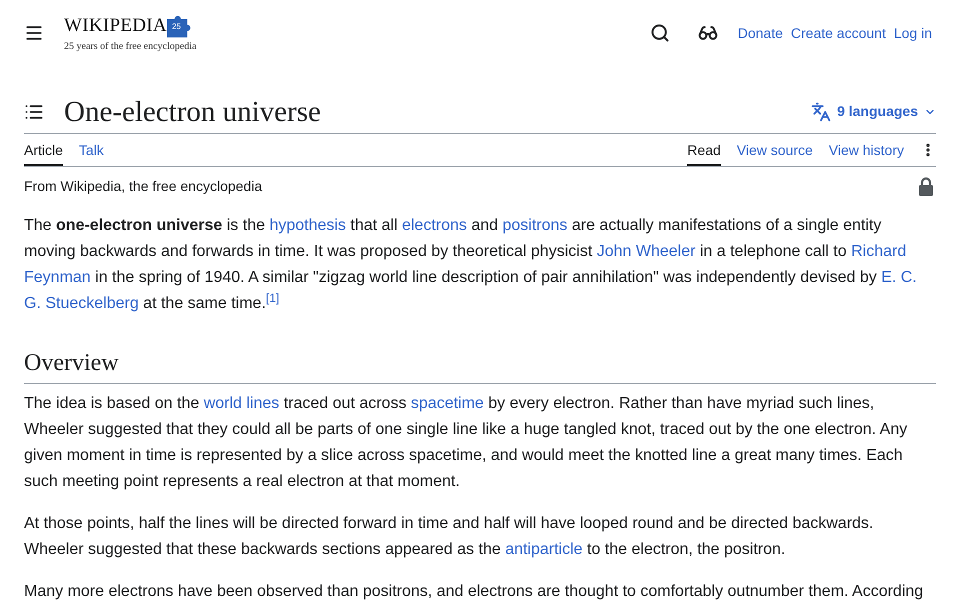  Describe the element at coordinates (878, 251) in the screenshot. I see `article-link: Richard` at that location.